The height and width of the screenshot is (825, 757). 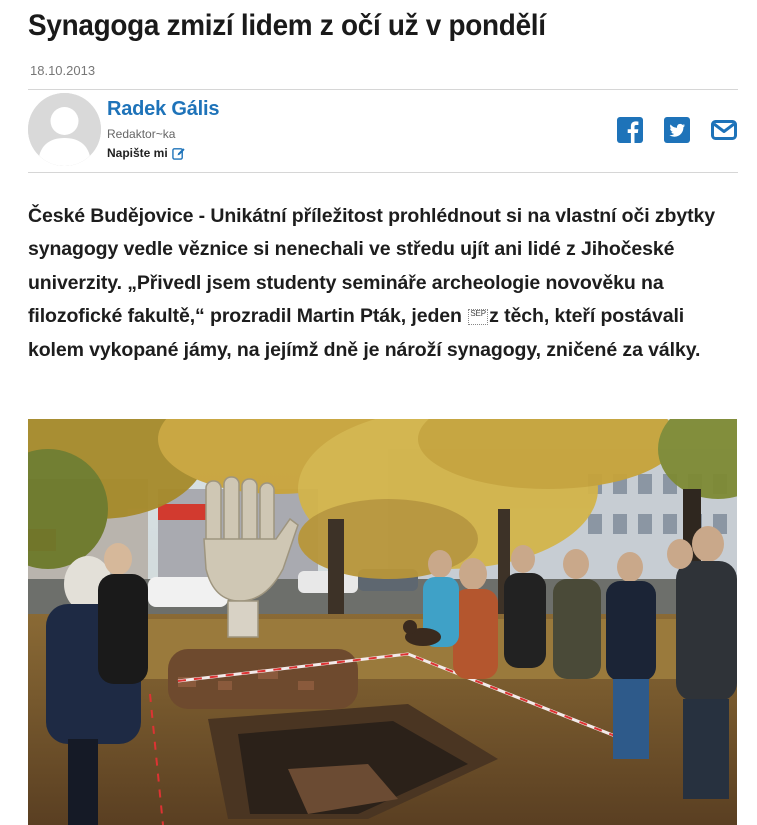 I want to click on avatar-placeholder-icon, so click(x=64, y=129).